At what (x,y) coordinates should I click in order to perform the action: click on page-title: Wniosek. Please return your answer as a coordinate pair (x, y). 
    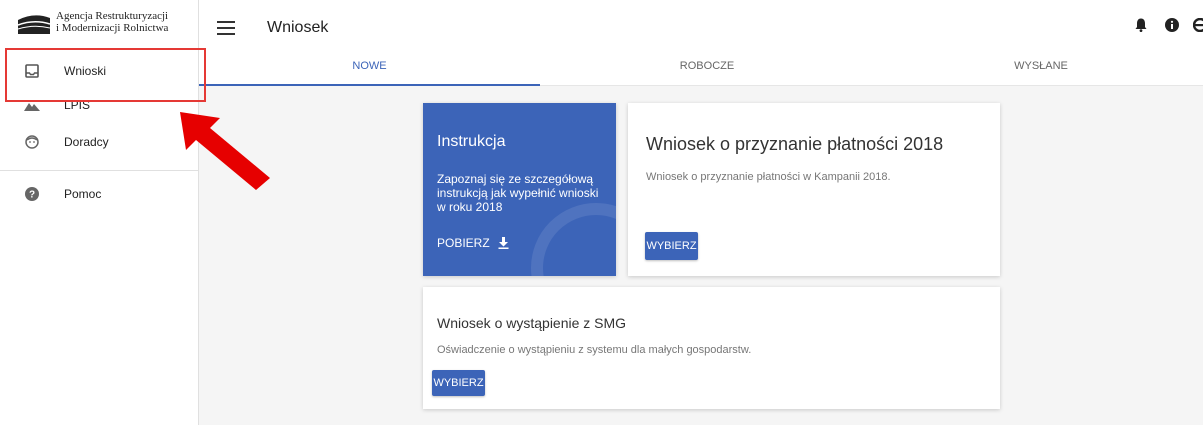
    Looking at the image, I should click on (298, 27).